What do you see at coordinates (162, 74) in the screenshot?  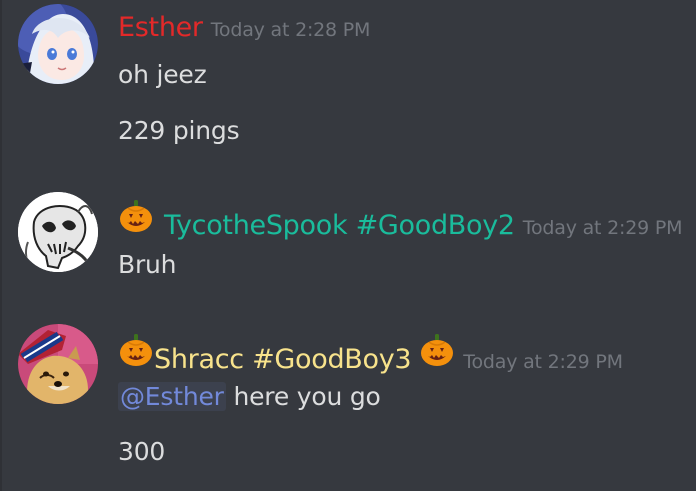 I see `message-text: oh jeez` at bounding box center [162, 74].